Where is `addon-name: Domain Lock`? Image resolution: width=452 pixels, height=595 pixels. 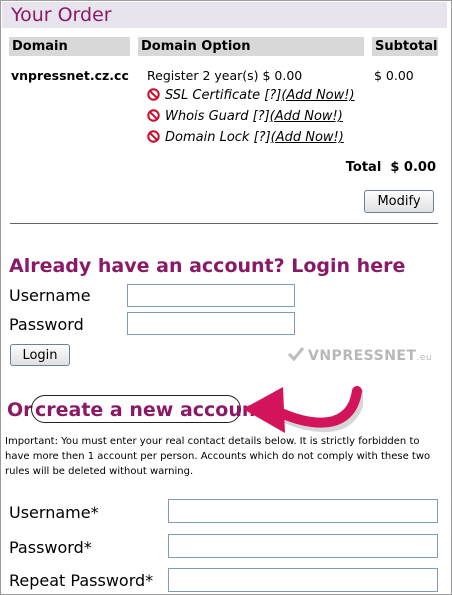 addon-name: Domain Lock is located at coordinates (207, 137).